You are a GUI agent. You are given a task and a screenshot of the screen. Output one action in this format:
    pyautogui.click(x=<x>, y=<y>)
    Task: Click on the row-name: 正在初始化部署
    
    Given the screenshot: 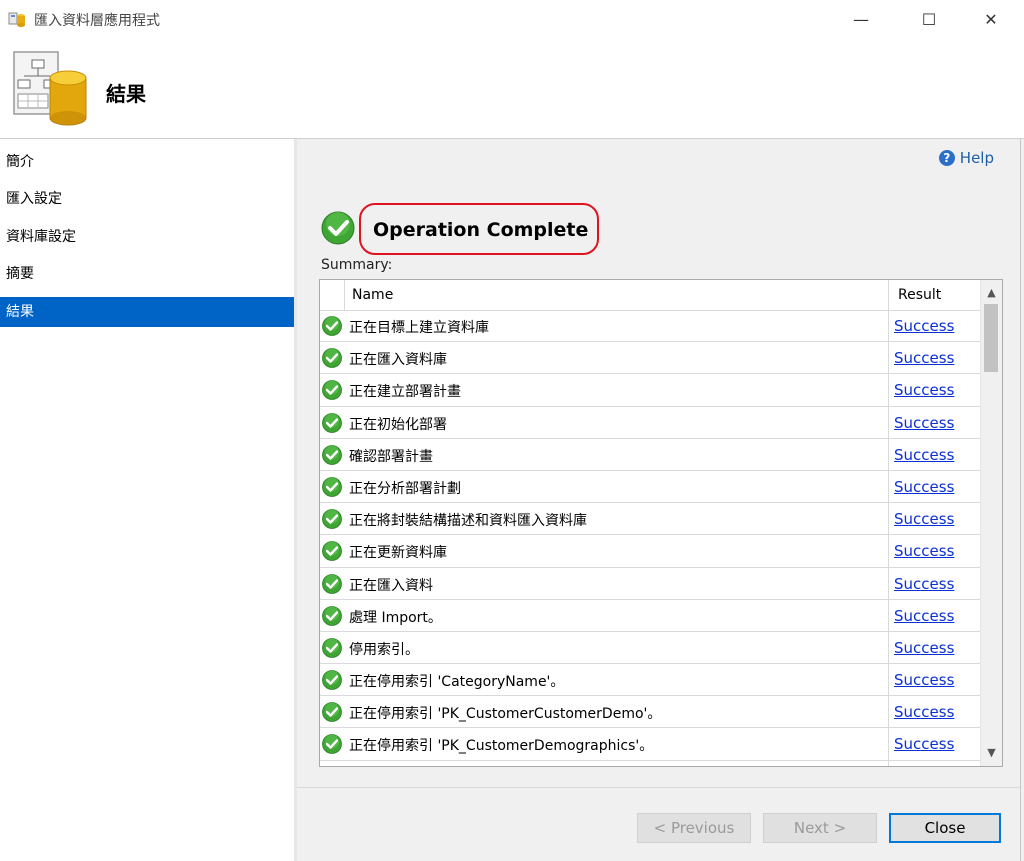 What is the action you would take?
    pyautogui.click(x=398, y=424)
    